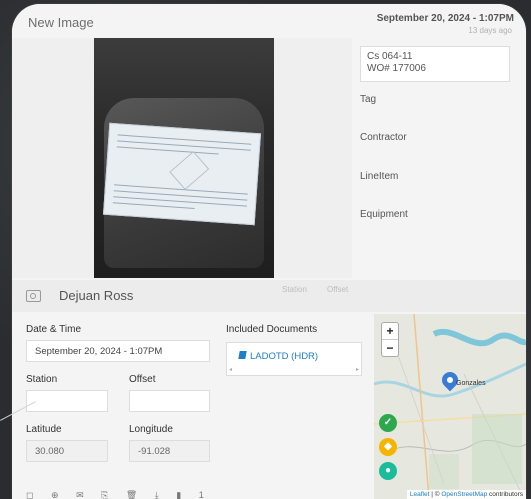  What do you see at coordinates (490, 30) in the screenshot?
I see `relative-time: 13 days ago` at bounding box center [490, 30].